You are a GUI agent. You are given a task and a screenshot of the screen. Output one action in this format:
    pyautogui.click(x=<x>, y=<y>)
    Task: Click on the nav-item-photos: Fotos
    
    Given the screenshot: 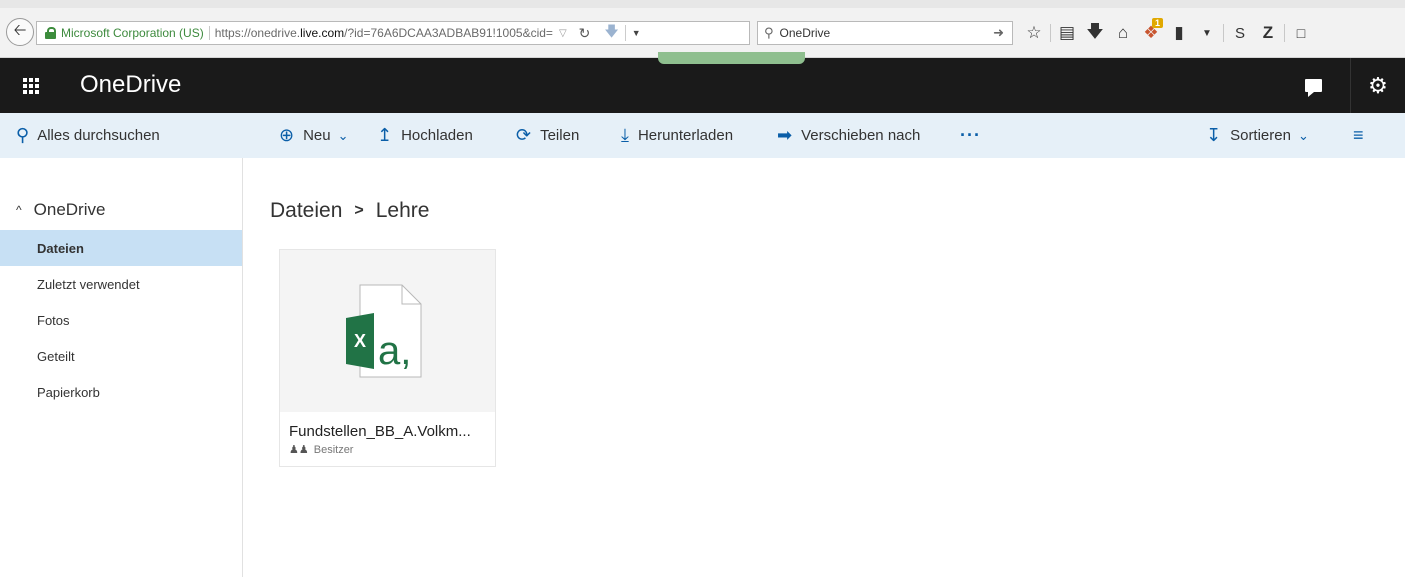 What is the action you would take?
    pyautogui.click(x=121, y=320)
    